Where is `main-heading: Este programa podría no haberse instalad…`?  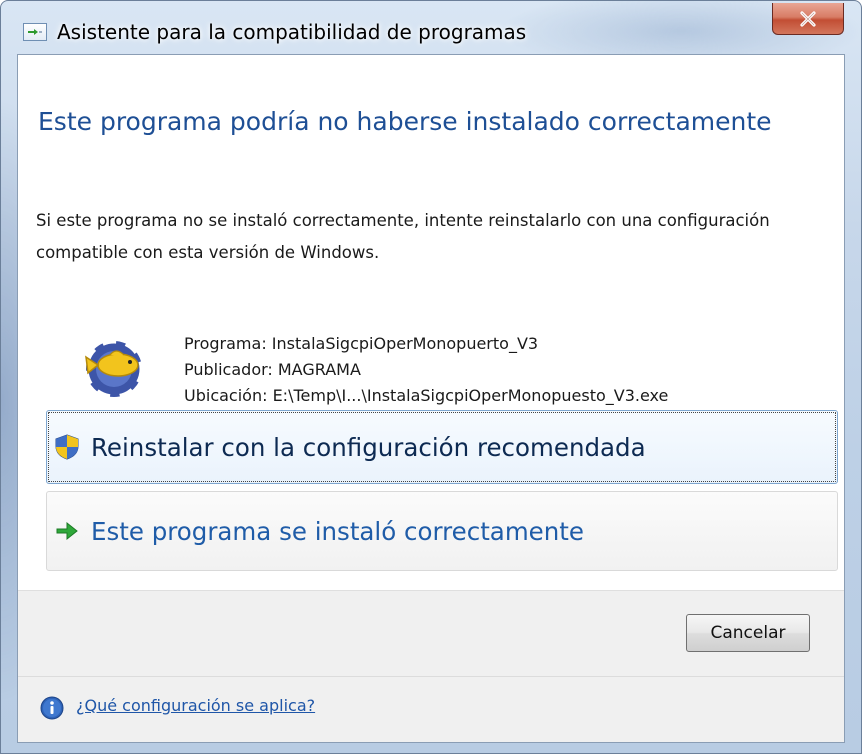
main-heading: Este programa podría no haberse instalad… is located at coordinates (405, 121).